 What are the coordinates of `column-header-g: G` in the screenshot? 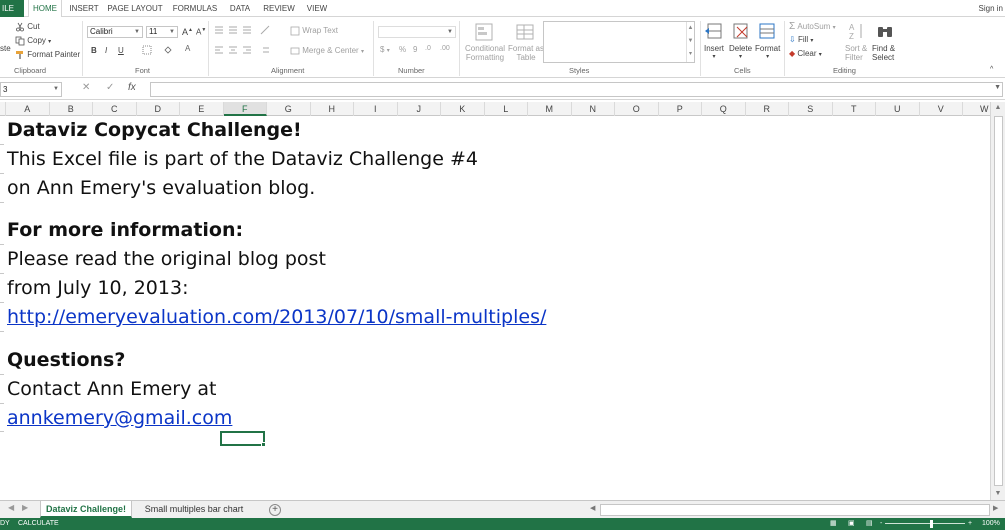 It's located at (289, 109).